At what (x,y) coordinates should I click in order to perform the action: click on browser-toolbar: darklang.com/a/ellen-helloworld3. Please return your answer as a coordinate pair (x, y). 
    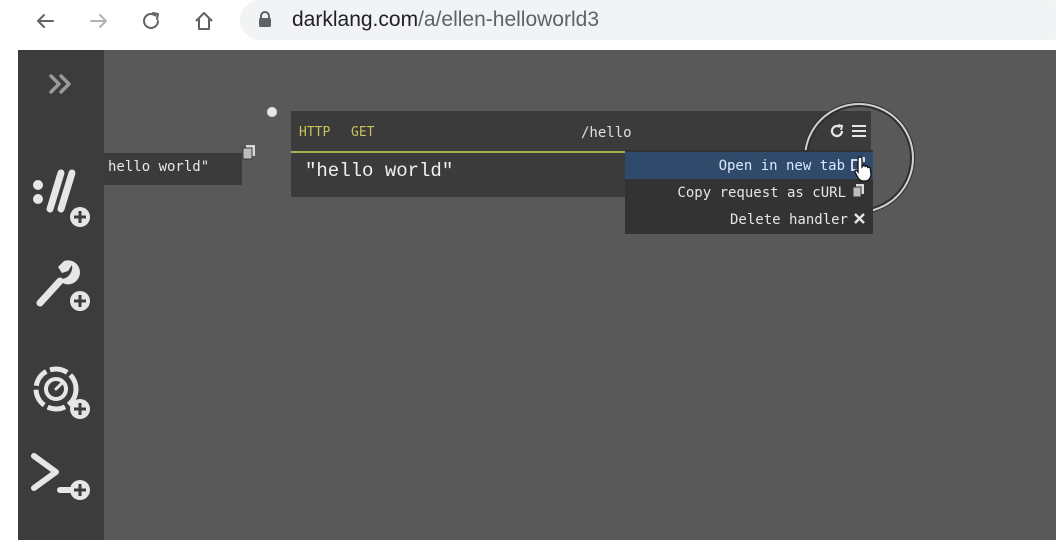
    Looking at the image, I should click on (528, 22).